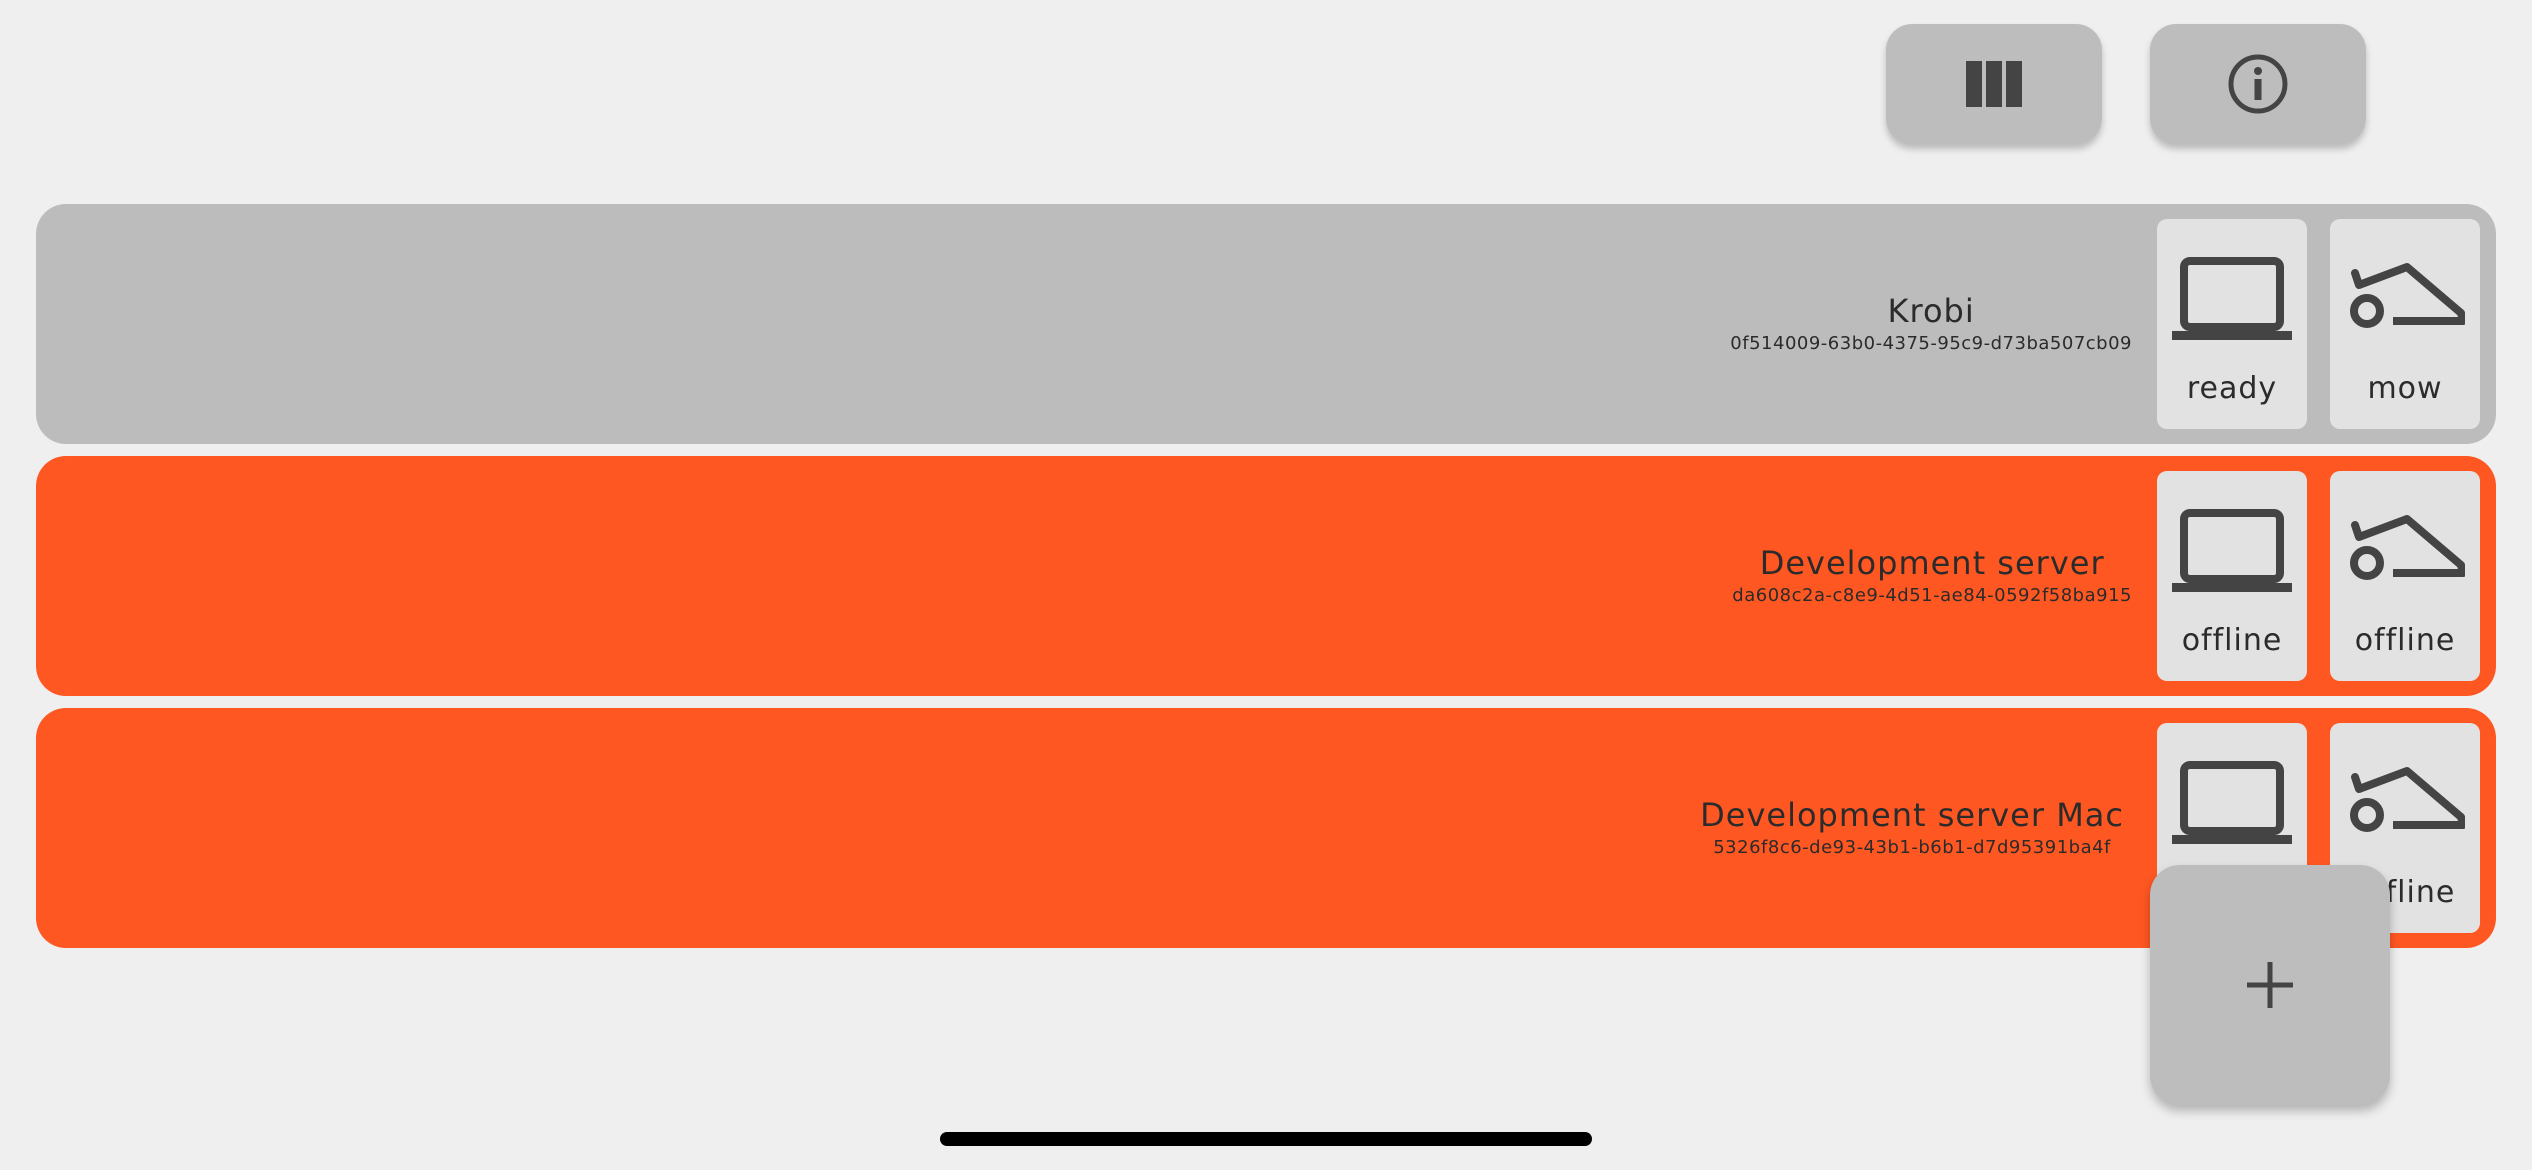 The image size is (2532, 1170). I want to click on info-button, so click(2258, 84).